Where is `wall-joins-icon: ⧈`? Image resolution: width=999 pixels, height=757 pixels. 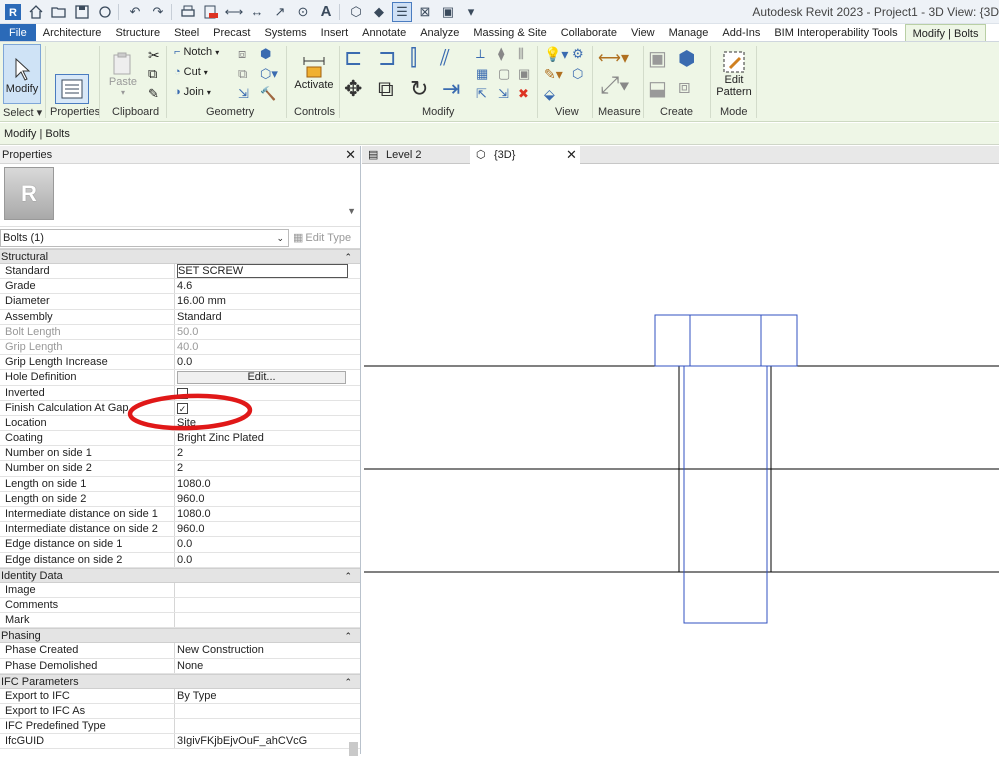 wall-joins-icon: ⧈ is located at coordinates (242, 54).